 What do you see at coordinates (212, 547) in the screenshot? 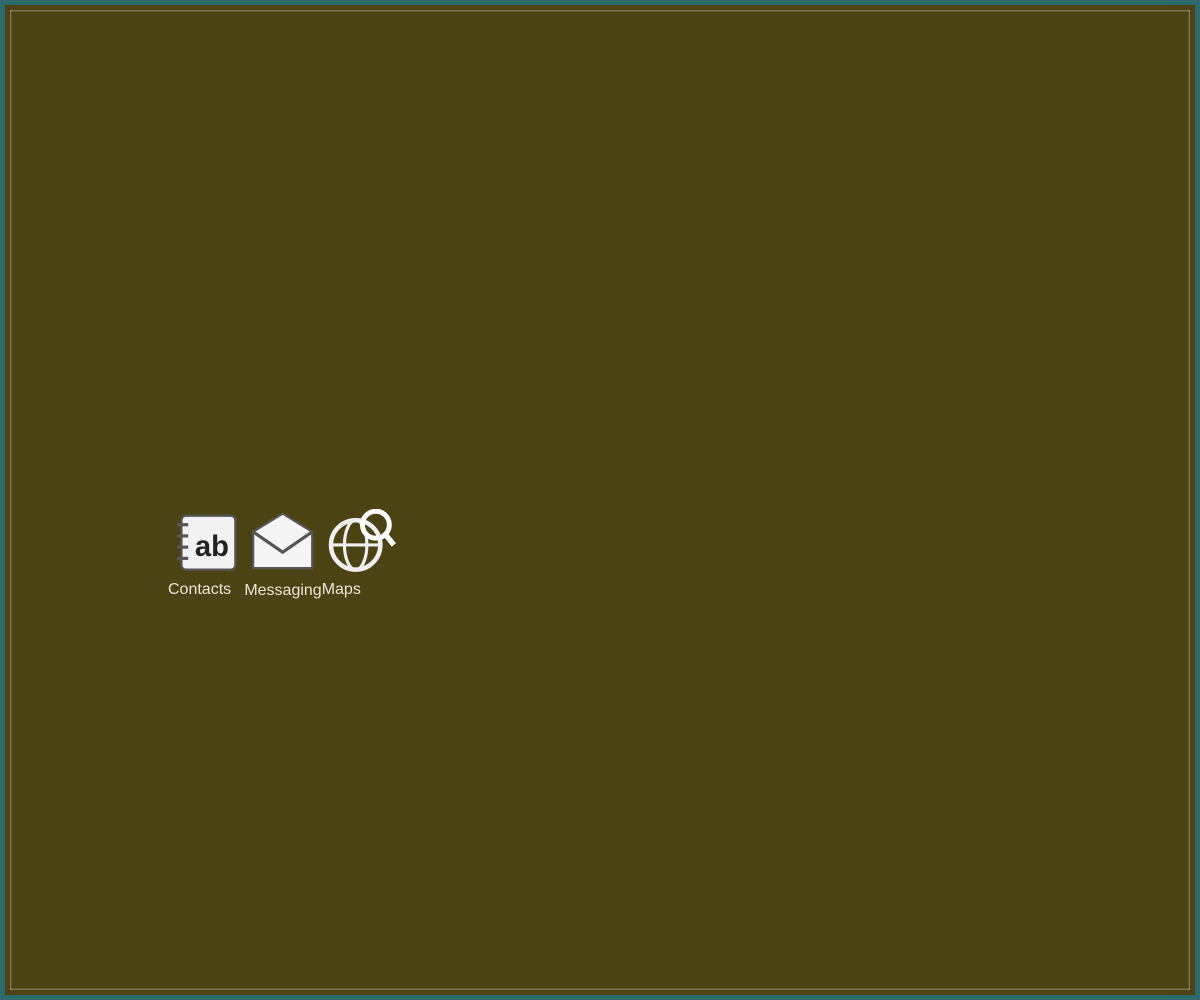
I see `svg-text: ab` at bounding box center [212, 547].